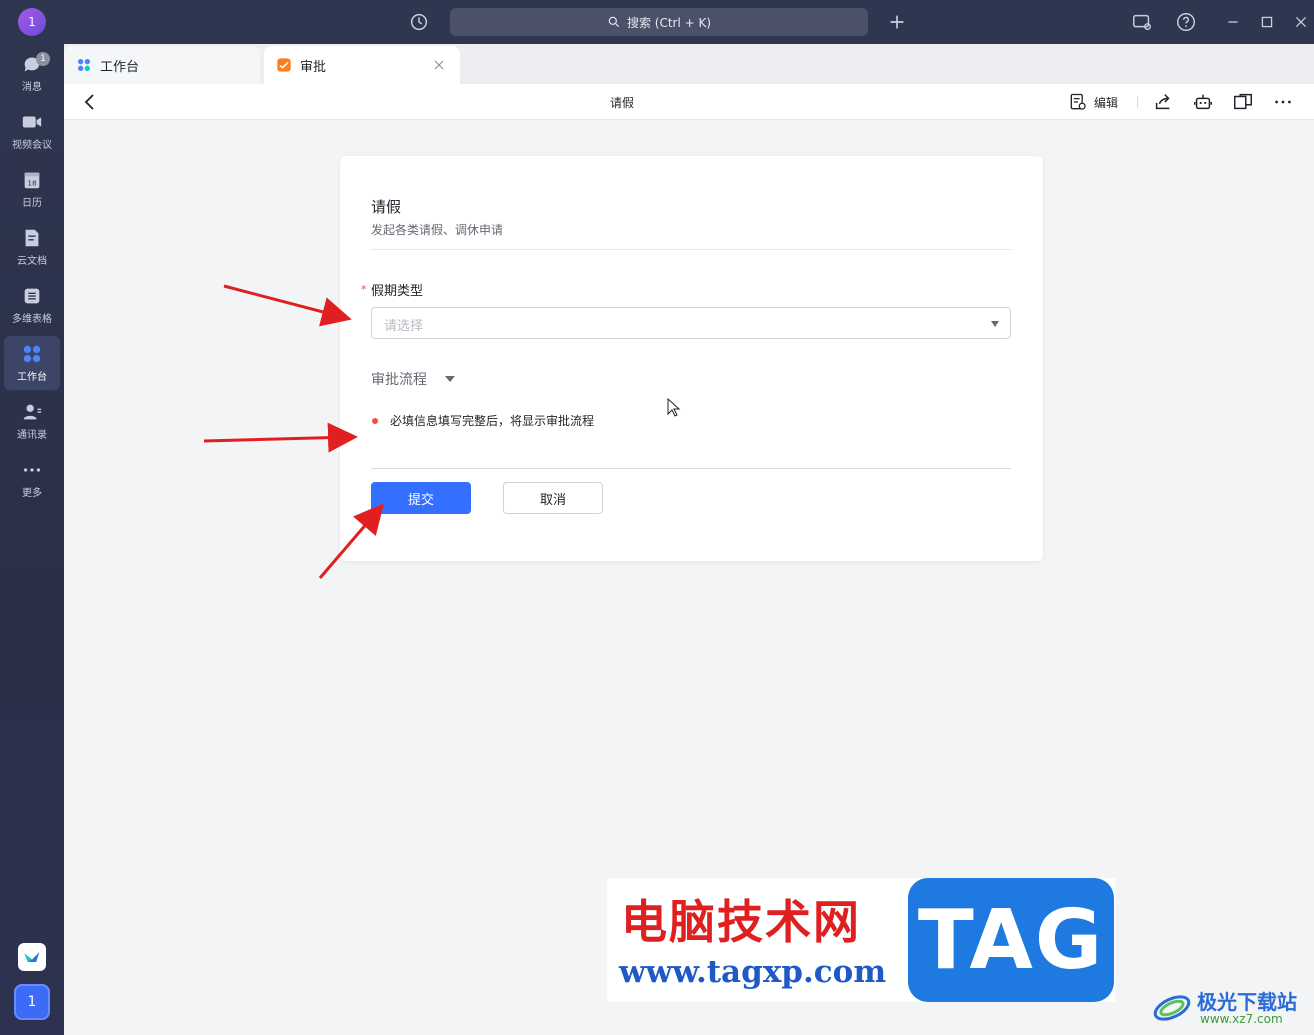 This screenshot has width=1314, height=1035. Describe the element at coordinates (32, 493) in the screenshot. I see `sidebar-item-label: 更多` at that location.